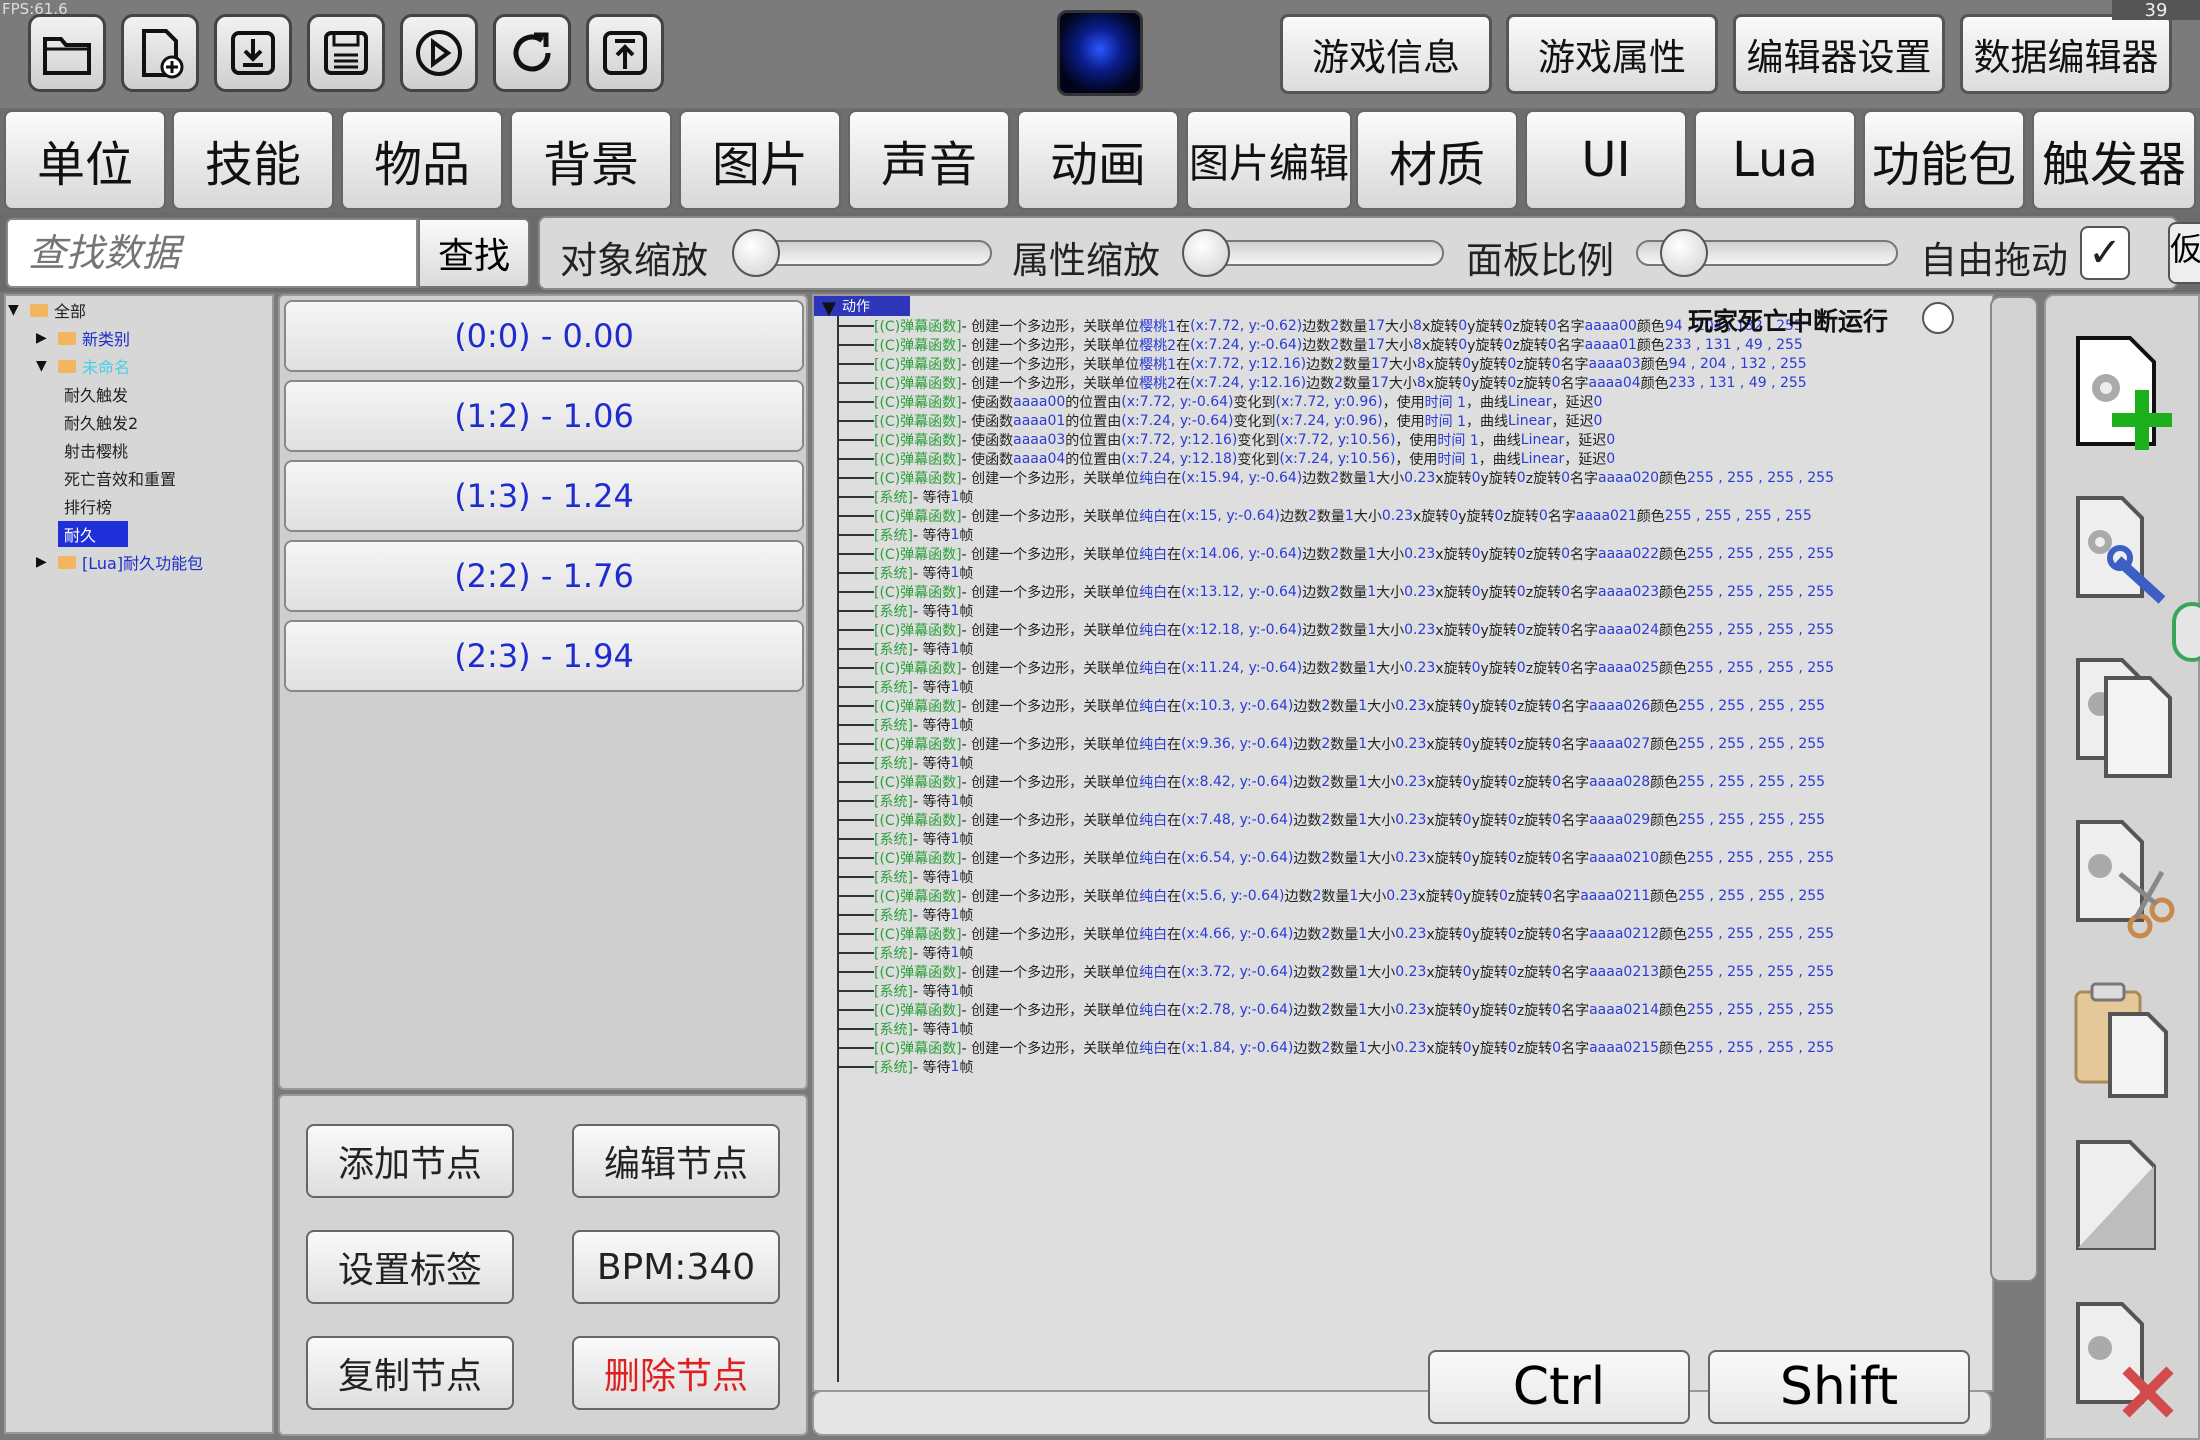 This screenshot has width=2200, height=1440. Describe the element at coordinates (1684, 253) in the screenshot. I see `panel-ratio-knob` at that location.